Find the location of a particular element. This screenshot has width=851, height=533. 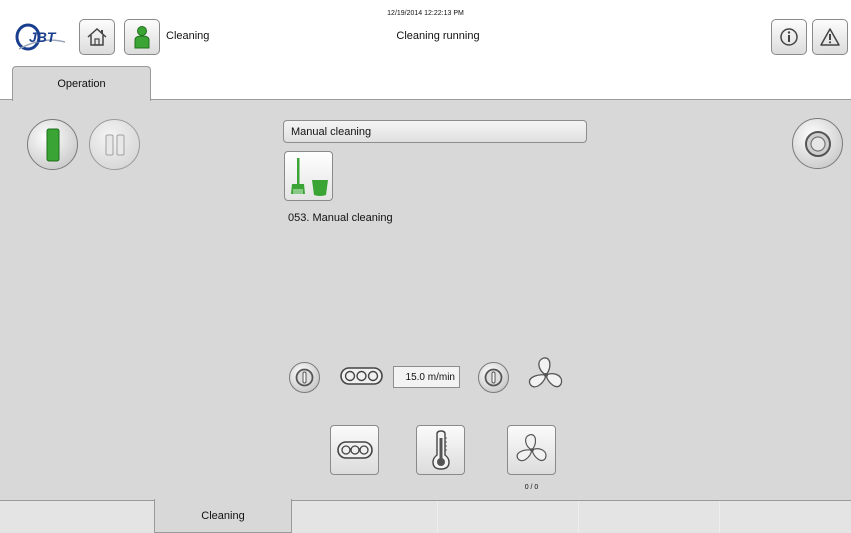

stop-icon is located at coordinates (817, 143).